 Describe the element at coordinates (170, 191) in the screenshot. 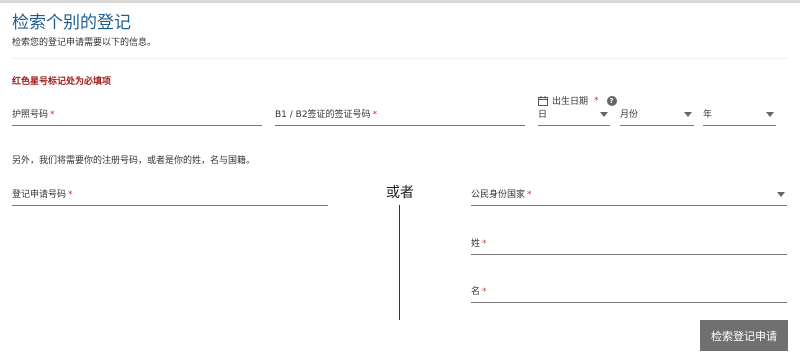

I see `registration-number-field: 登记申请号码 *` at that location.